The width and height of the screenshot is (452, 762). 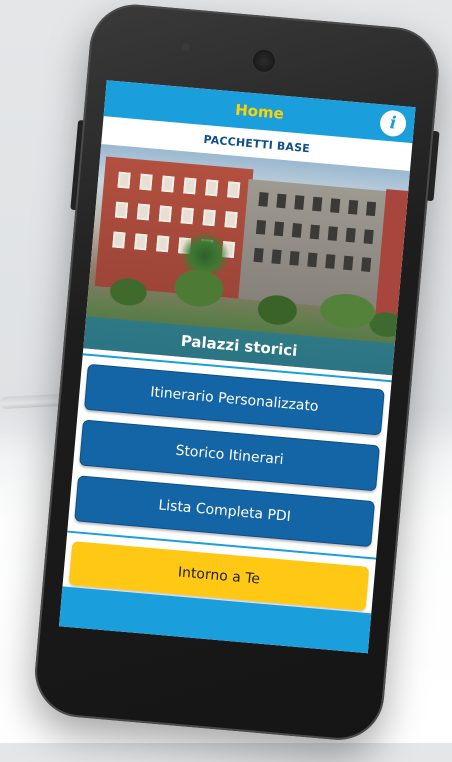 What do you see at coordinates (264, 61) in the screenshot?
I see `speaker-icon` at bounding box center [264, 61].